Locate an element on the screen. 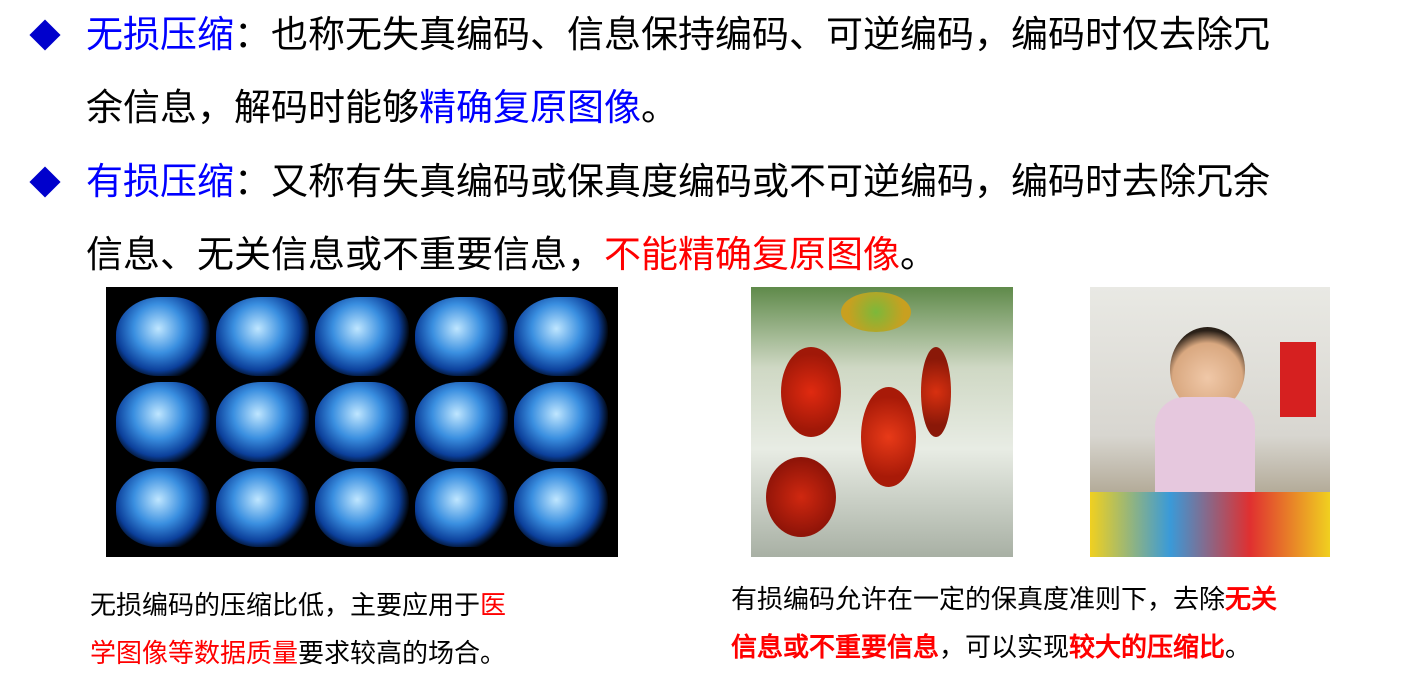 The image size is (1420, 677). lossless-caption-line-2: 学图像等数据质量要求较高的场合。 is located at coordinates (298, 654).